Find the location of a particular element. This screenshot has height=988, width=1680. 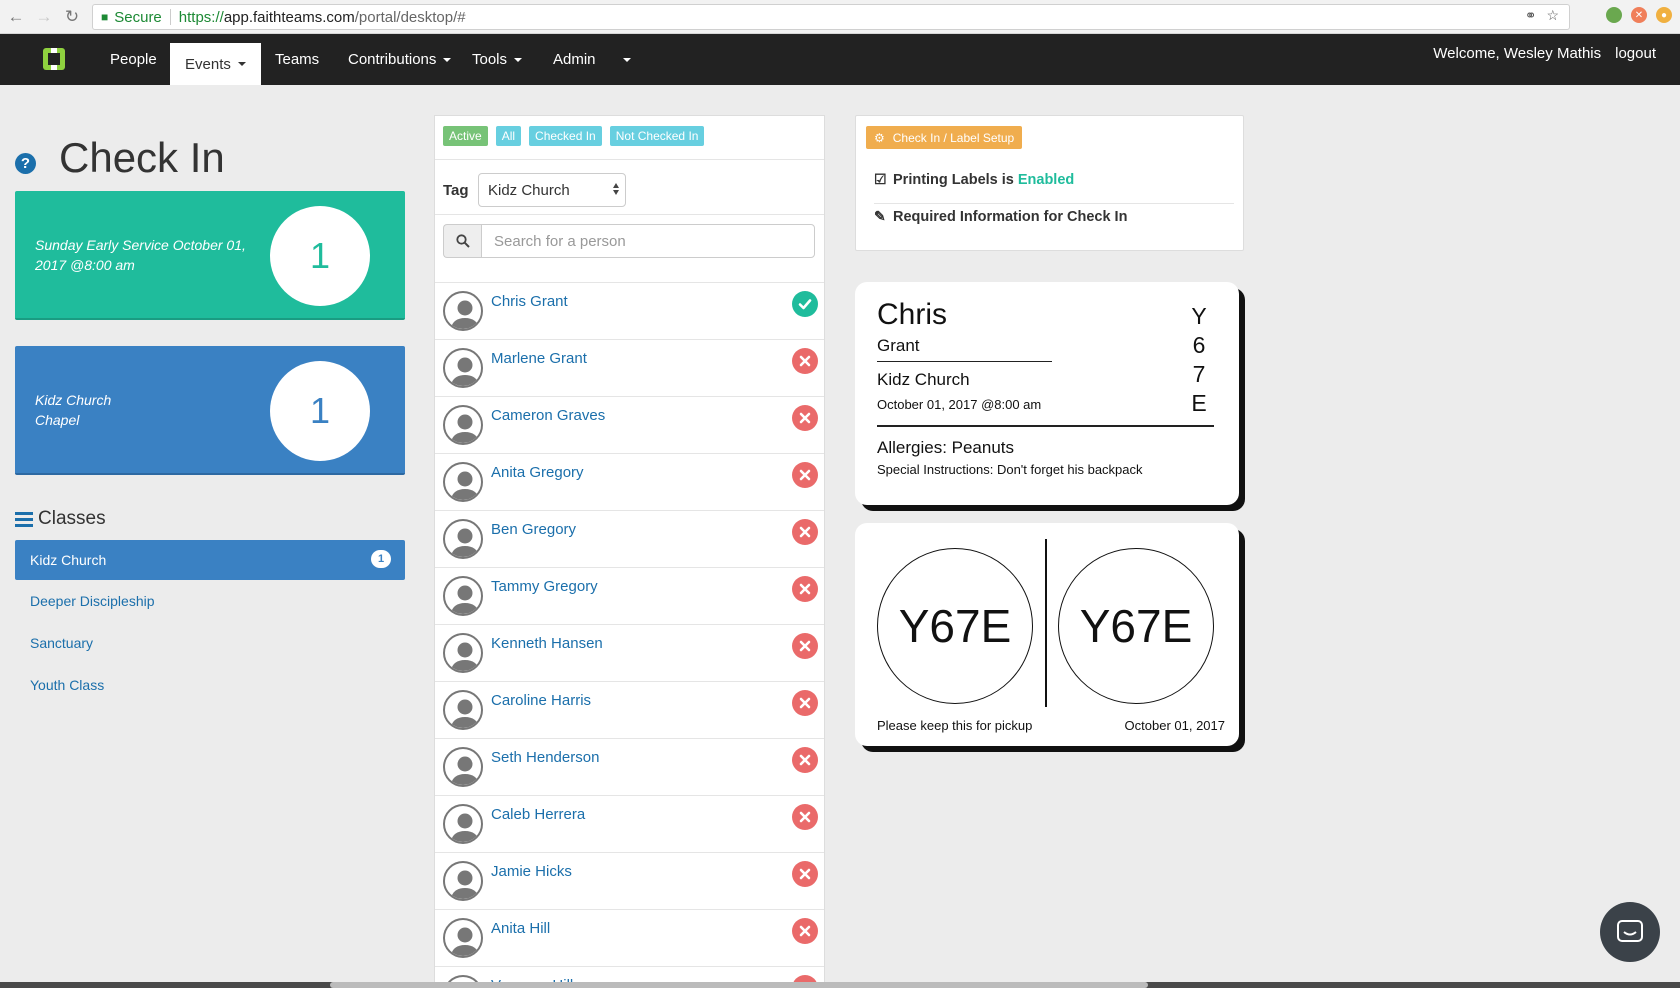

label-code-char: 6 is located at coordinates (1199, 345).